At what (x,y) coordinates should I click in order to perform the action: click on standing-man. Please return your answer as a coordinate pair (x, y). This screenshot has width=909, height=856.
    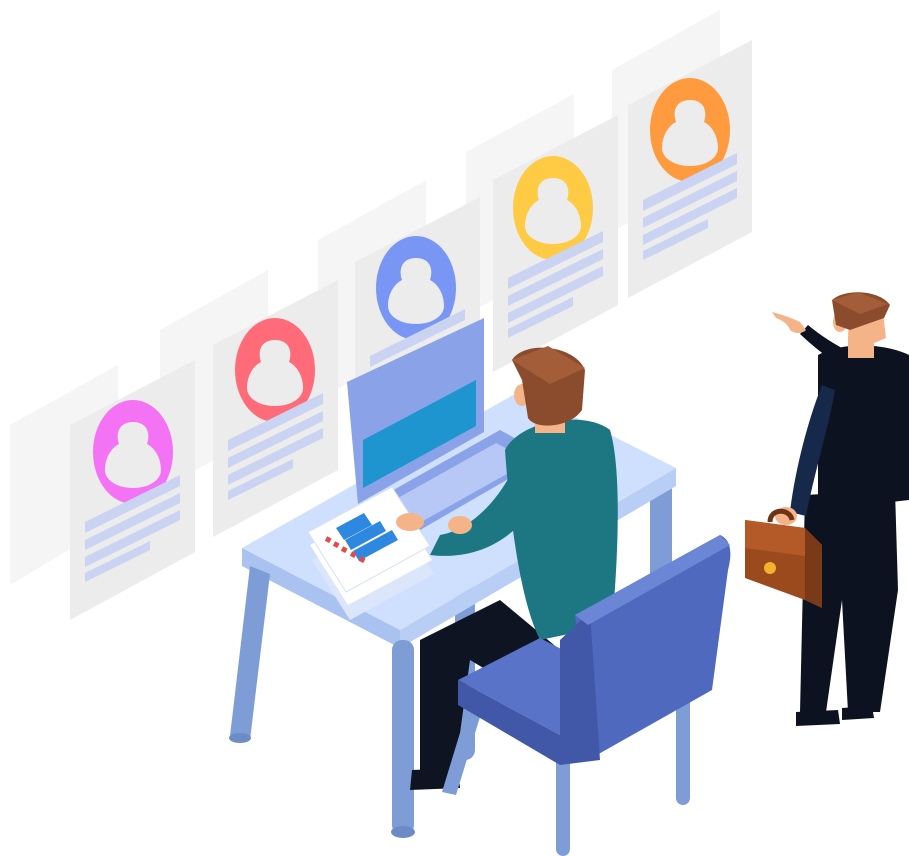
    Looking at the image, I should click on (827, 509).